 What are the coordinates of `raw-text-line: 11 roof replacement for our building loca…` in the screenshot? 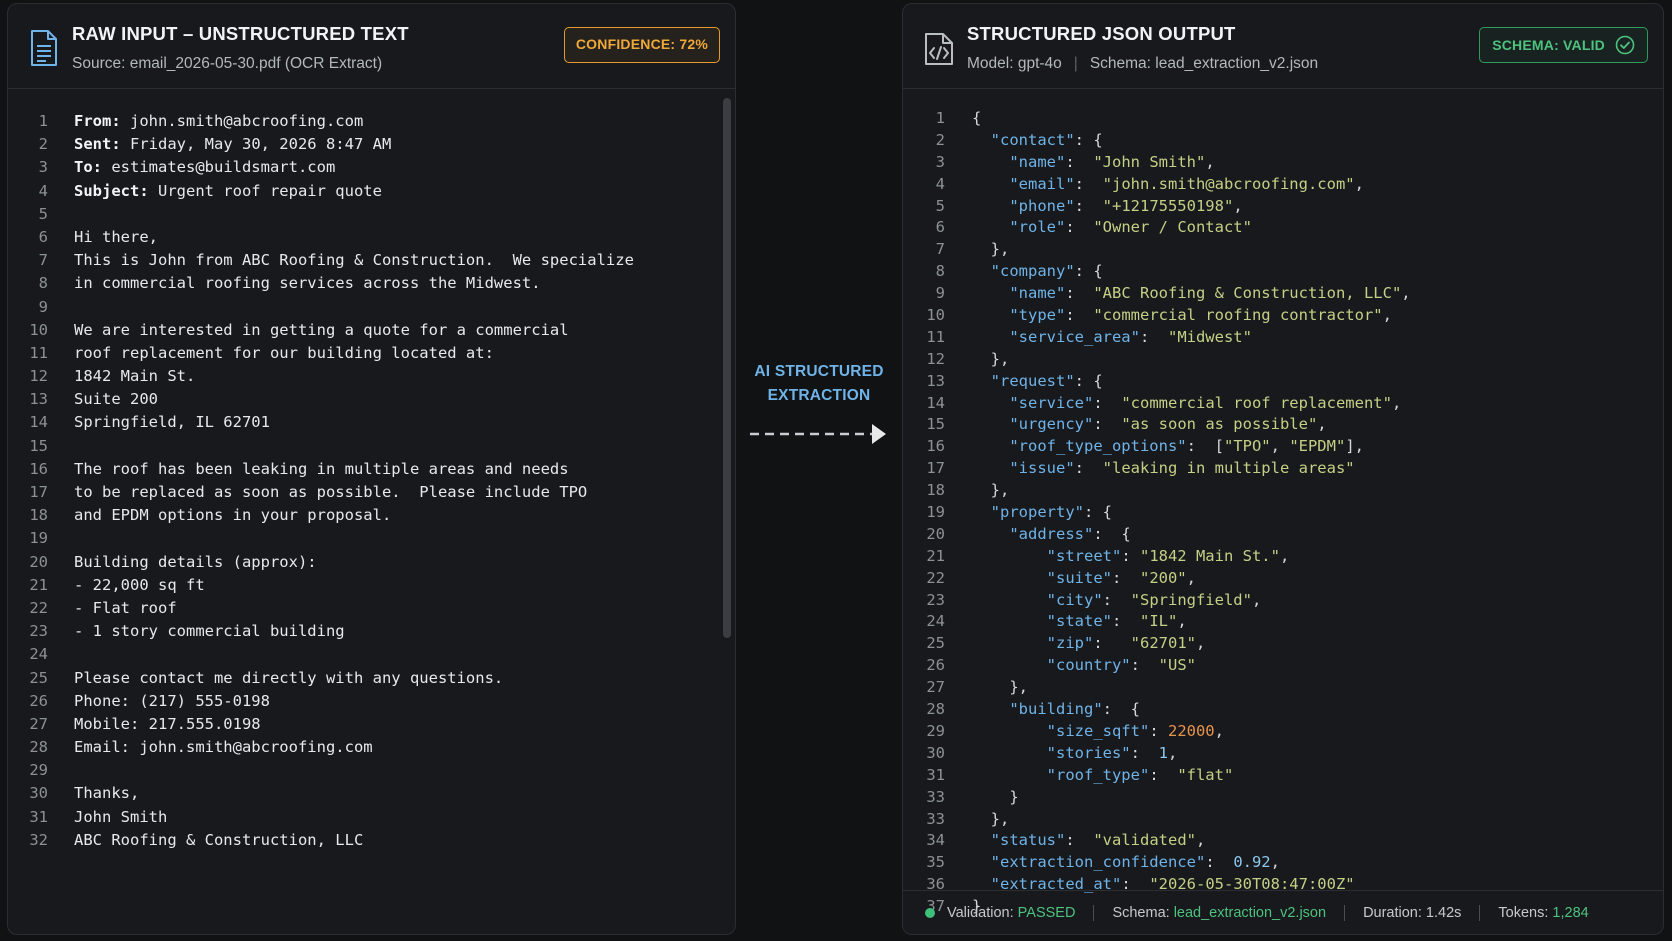 It's located at (371, 353).